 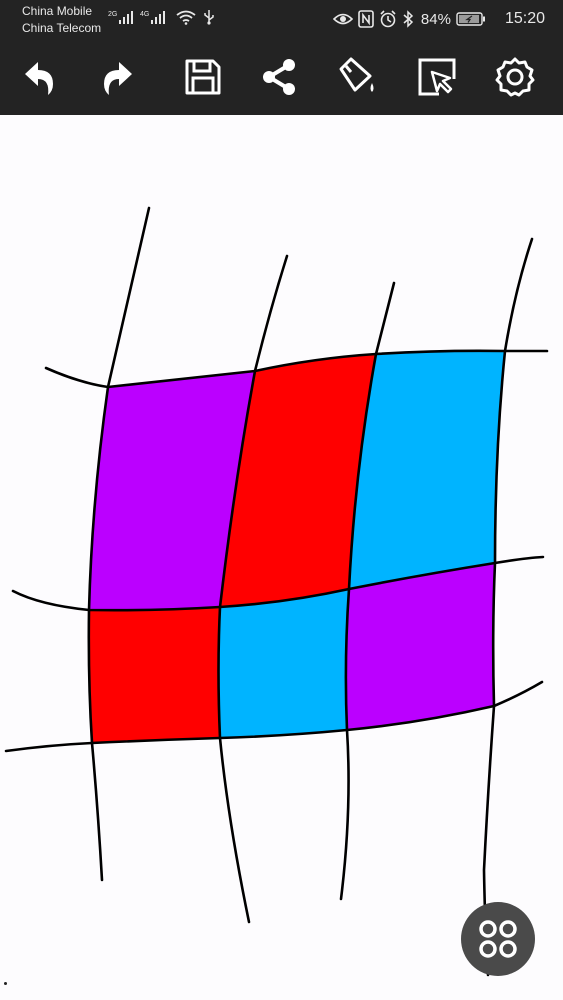 What do you see at coordinates (342, 19) in the screenshot?
I see `eye-icon` at bounding box center [342, 19].